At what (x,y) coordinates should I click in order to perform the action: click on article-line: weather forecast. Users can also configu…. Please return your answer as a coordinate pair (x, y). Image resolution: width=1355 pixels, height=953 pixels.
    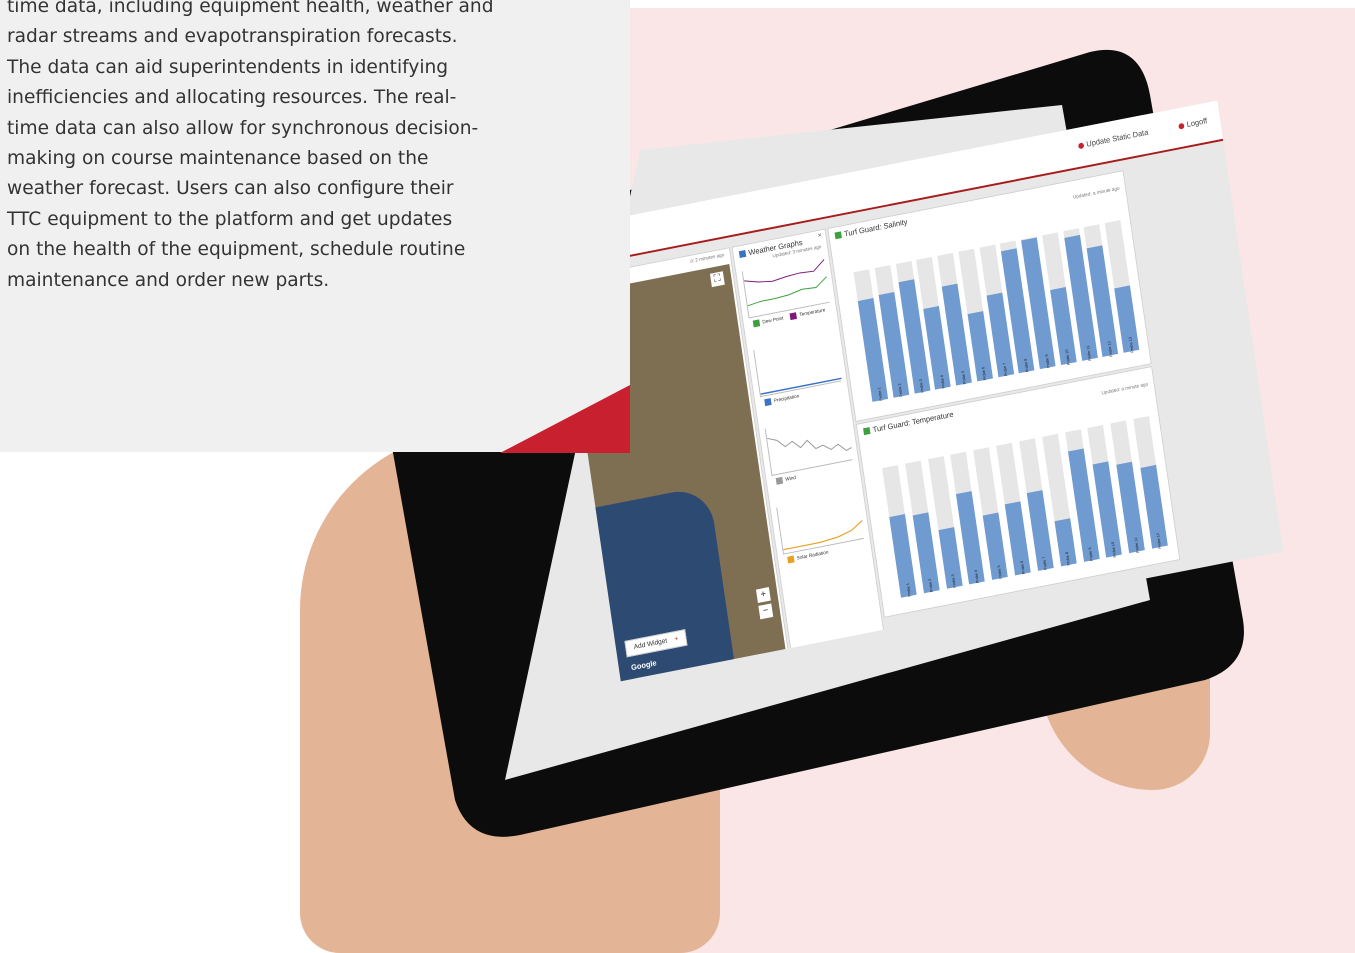
    Looking at the image, I should click on (230, 189).